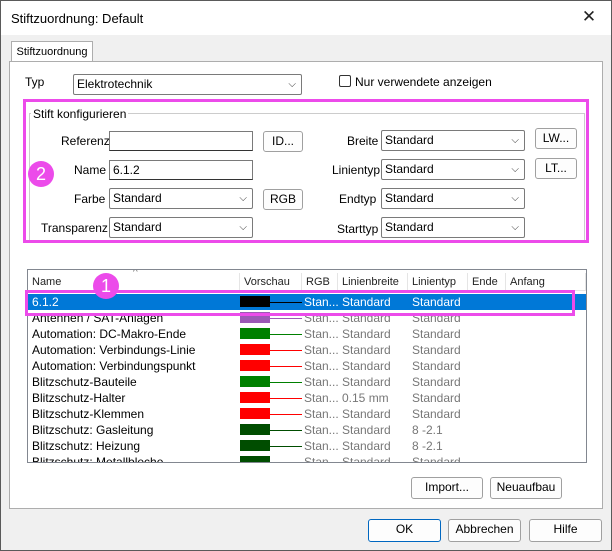 The width and height of the screenshot is (612, 551). I want to click on chevron-down-icon: ⌵, so click(292, 84).